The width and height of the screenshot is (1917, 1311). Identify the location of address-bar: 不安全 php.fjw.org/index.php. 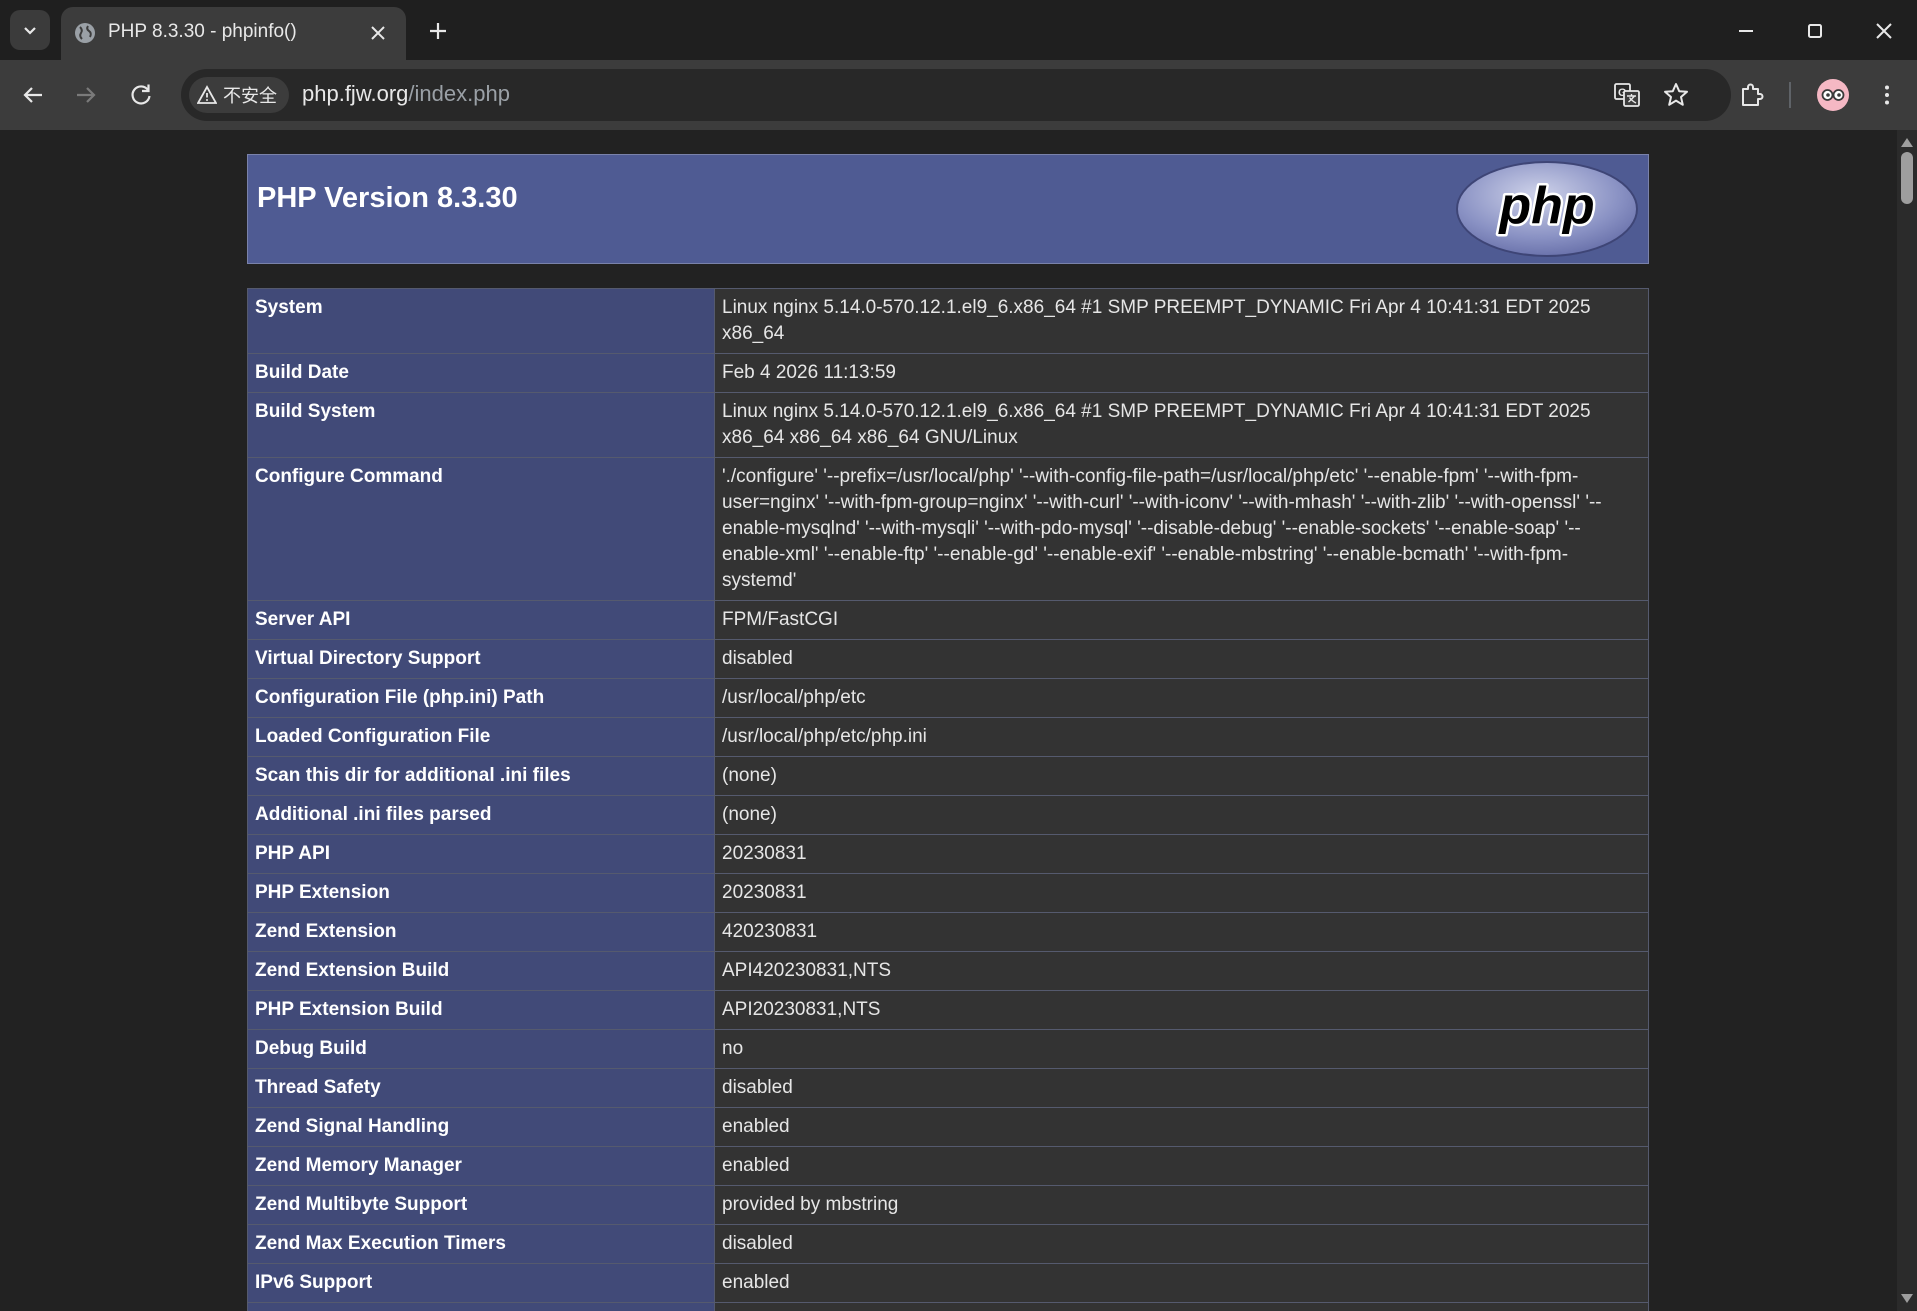
(956, 95).